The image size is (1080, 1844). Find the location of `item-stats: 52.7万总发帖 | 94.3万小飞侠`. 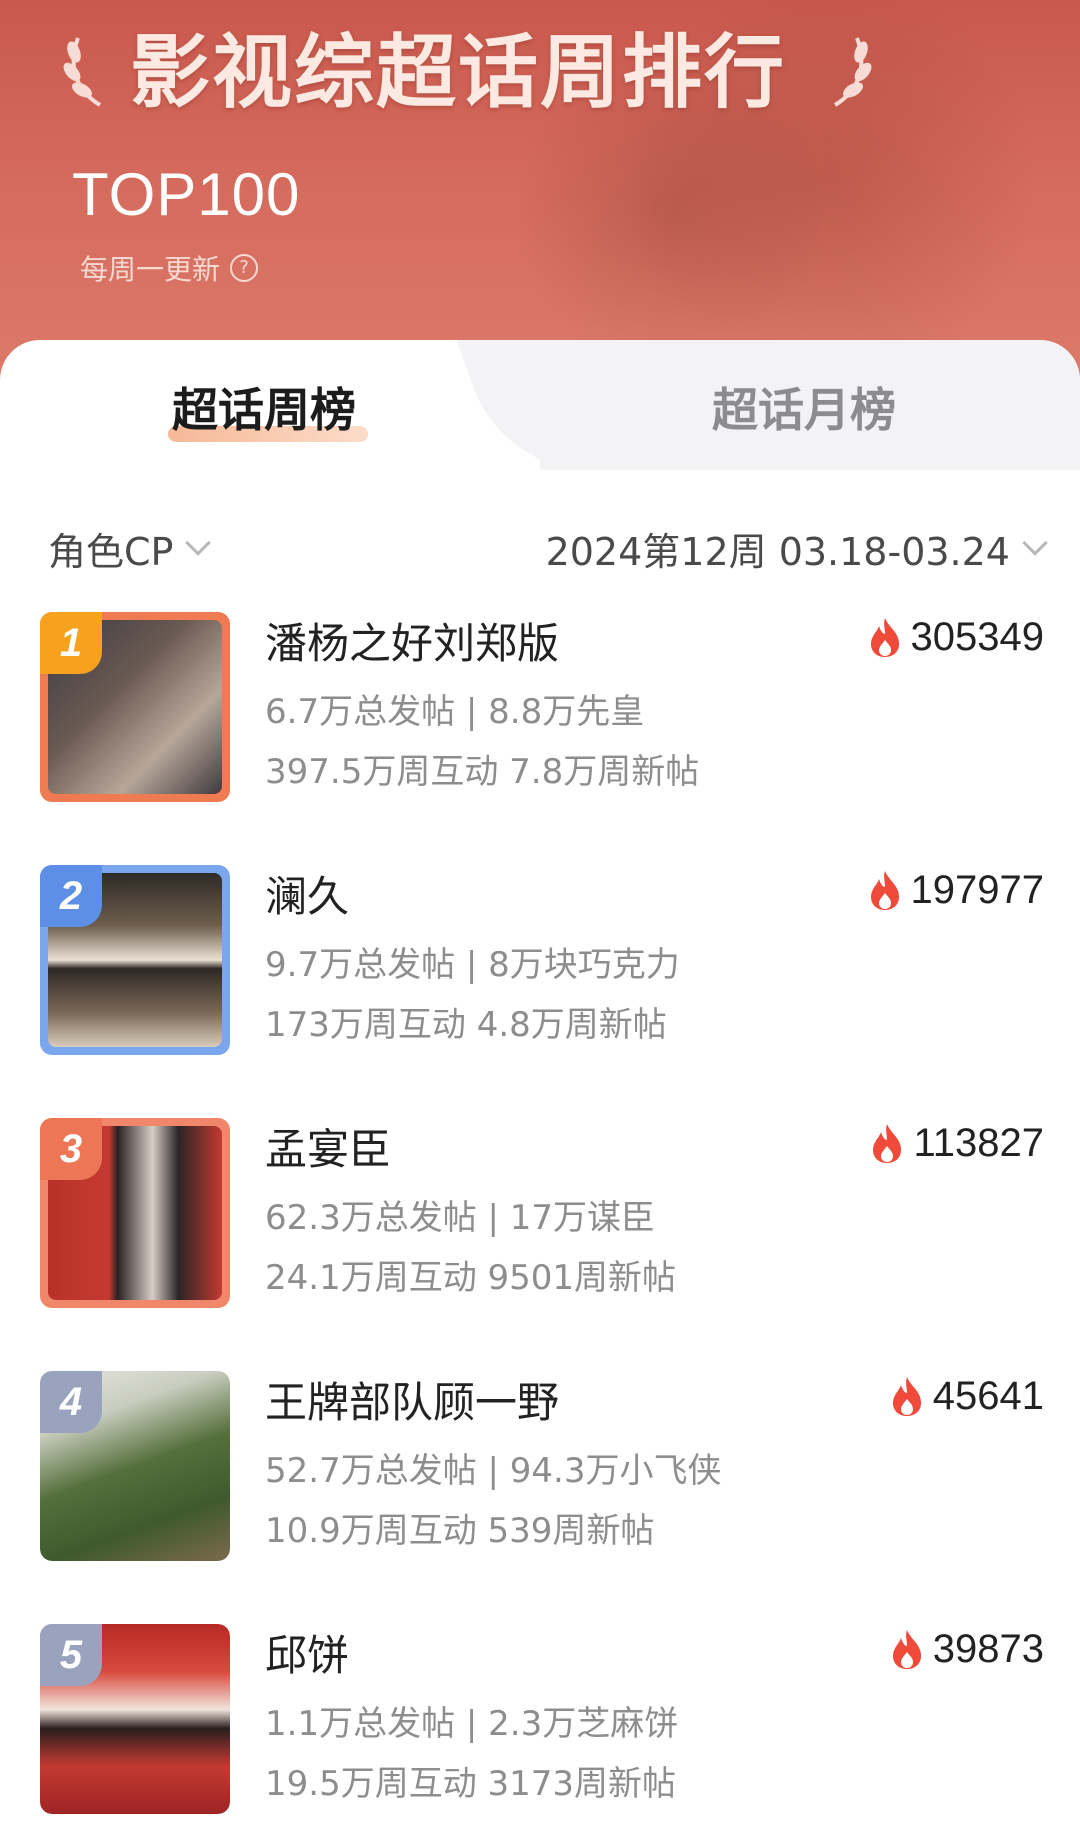

item-stats: 52.7万总发帖 | 94.3万小飞侠 is located at coordinates (493, 1471).